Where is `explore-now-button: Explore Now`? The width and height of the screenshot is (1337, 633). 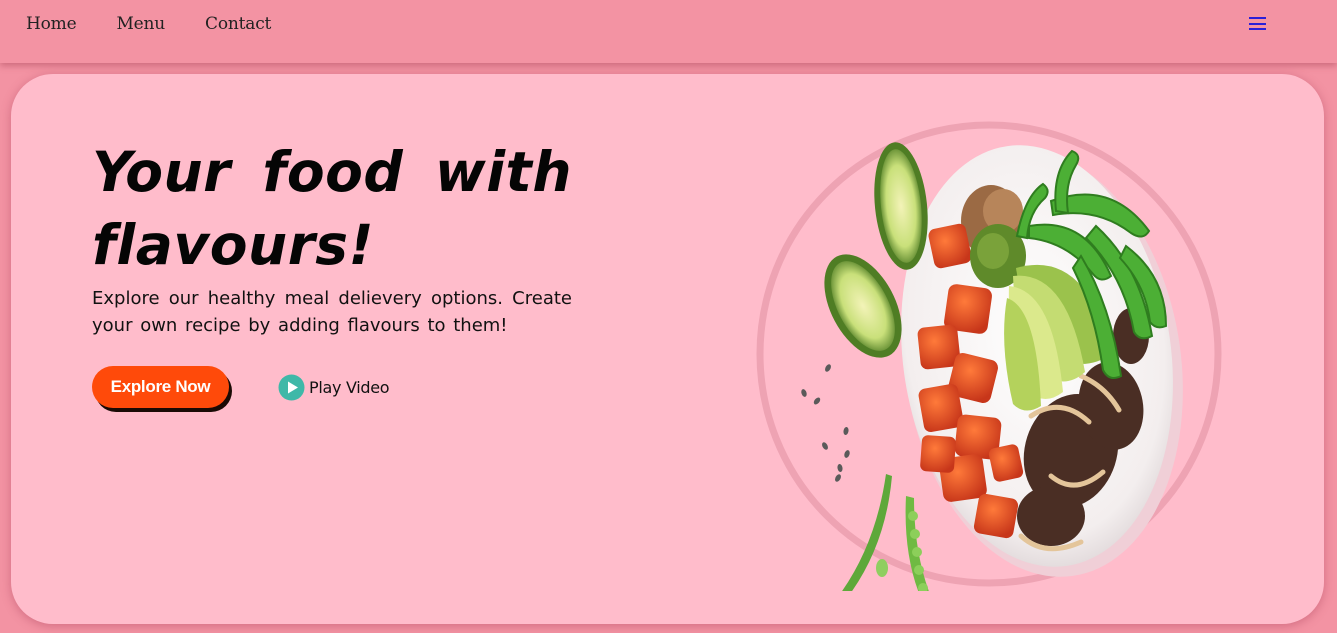
explore-now-button: Explore Now is located at coordinates (160, 387).